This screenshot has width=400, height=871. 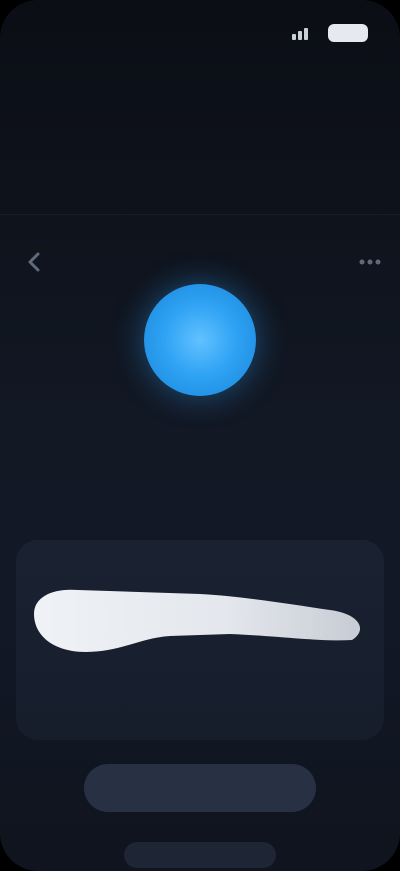 I want to click on battery-icon, so click(x=348, y=33).